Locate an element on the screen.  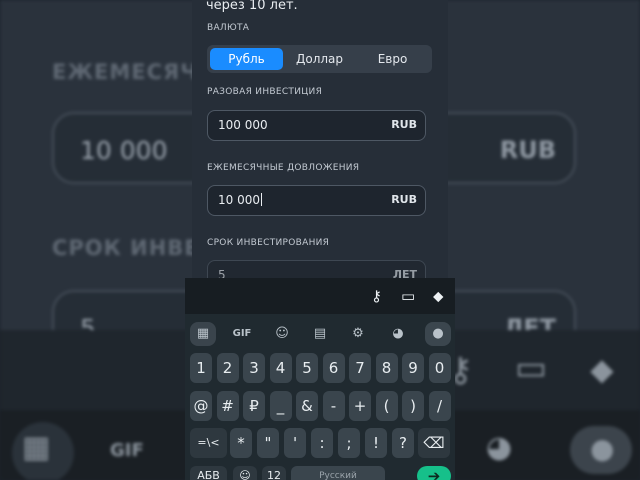
symbol-key: ₽ is located at coordinates (254, 406).